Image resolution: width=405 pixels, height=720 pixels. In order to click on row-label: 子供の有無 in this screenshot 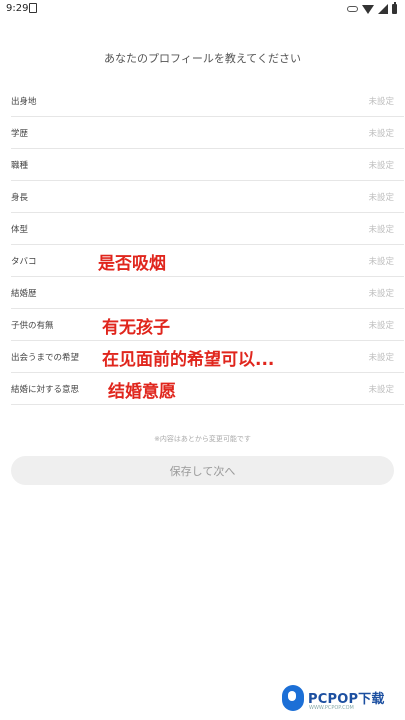, I will do `click(32, 326)`.